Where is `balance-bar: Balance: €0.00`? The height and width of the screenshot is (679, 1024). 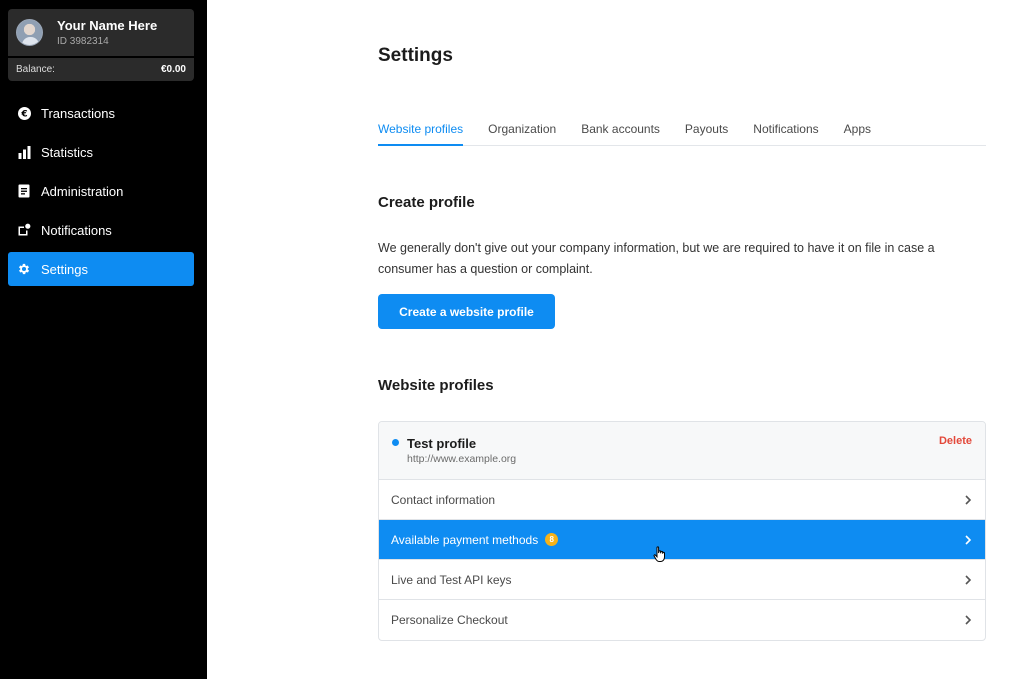 balance-bar: Balance: €0.00 is located at coordinates (101, 69).